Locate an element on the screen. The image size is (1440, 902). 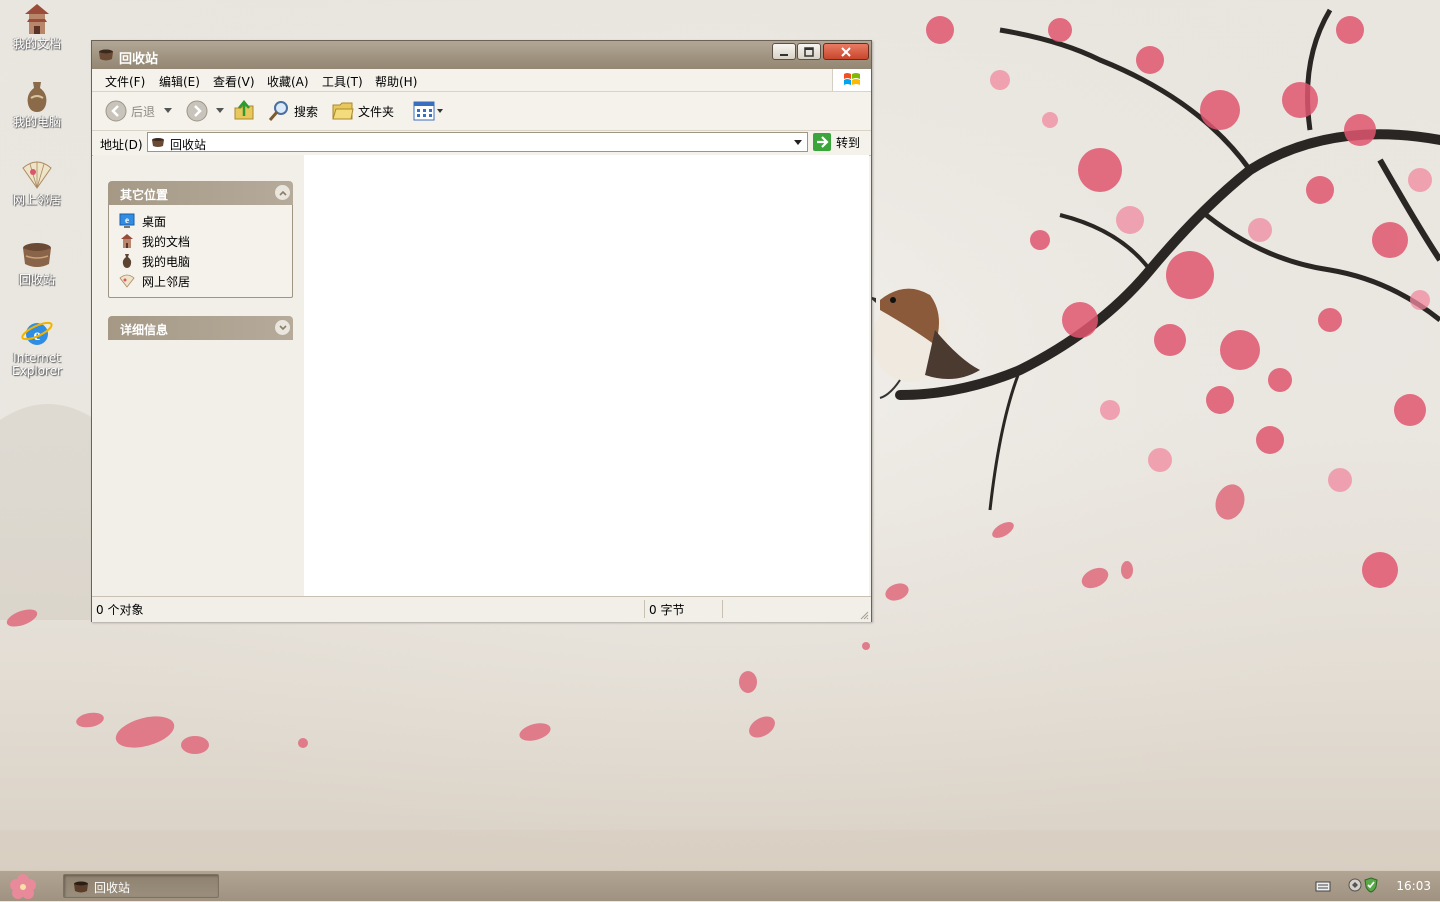
desktop-icon-my-computer: 我的电脑 is located at coordinates (37, 104).